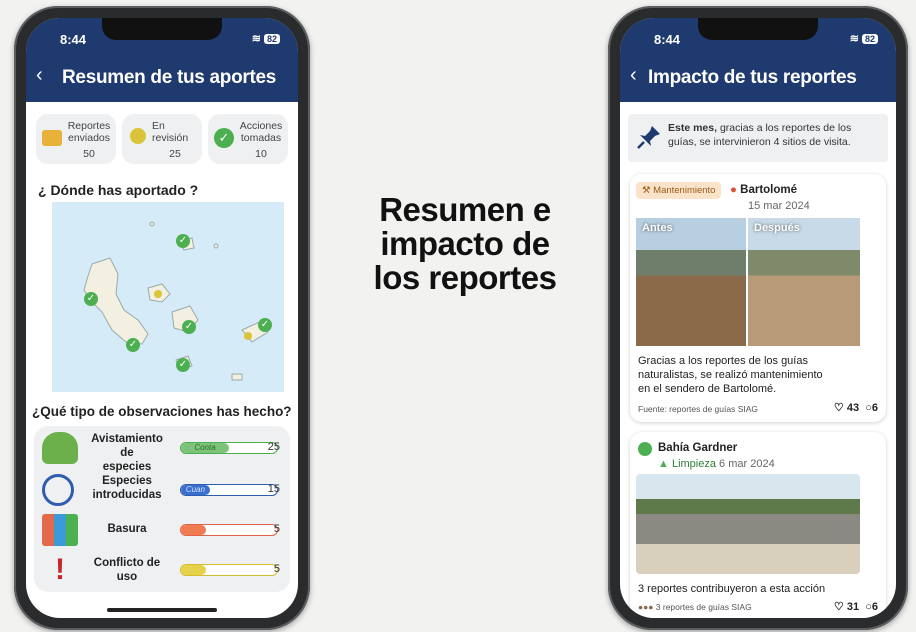  I want to click on card-text-line: naturalistas, se realizó mantenimiento, so click(730, 375).